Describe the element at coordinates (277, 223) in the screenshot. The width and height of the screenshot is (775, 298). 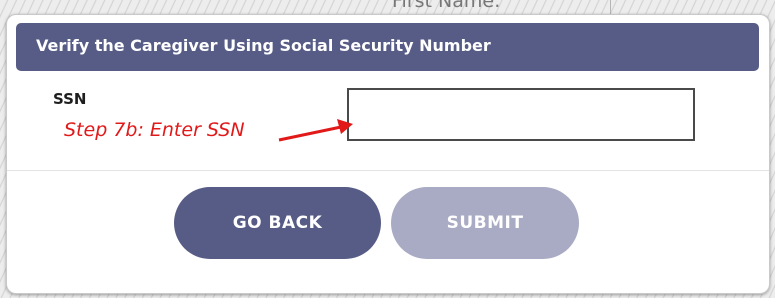
I see `go-back-button: GO BACK` at that location.